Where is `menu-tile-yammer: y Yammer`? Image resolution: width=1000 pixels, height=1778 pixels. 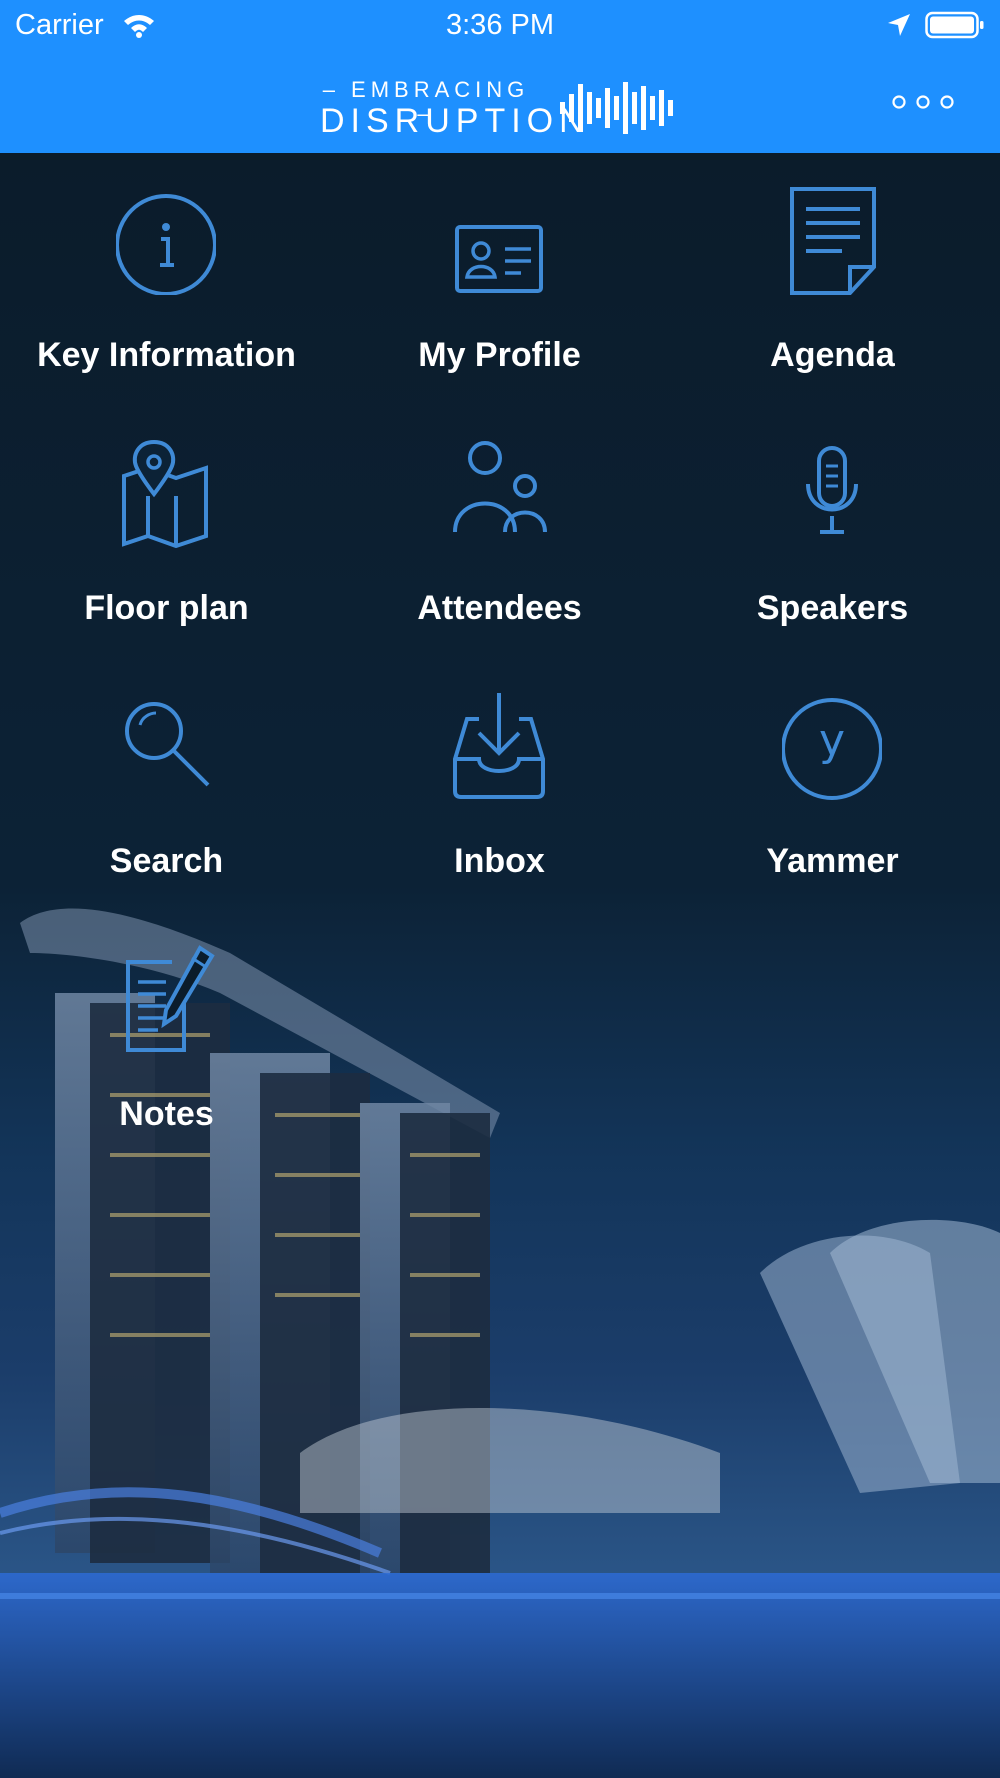 menu-tile-yammer: y Yammer is located at coordinates (832, 774).